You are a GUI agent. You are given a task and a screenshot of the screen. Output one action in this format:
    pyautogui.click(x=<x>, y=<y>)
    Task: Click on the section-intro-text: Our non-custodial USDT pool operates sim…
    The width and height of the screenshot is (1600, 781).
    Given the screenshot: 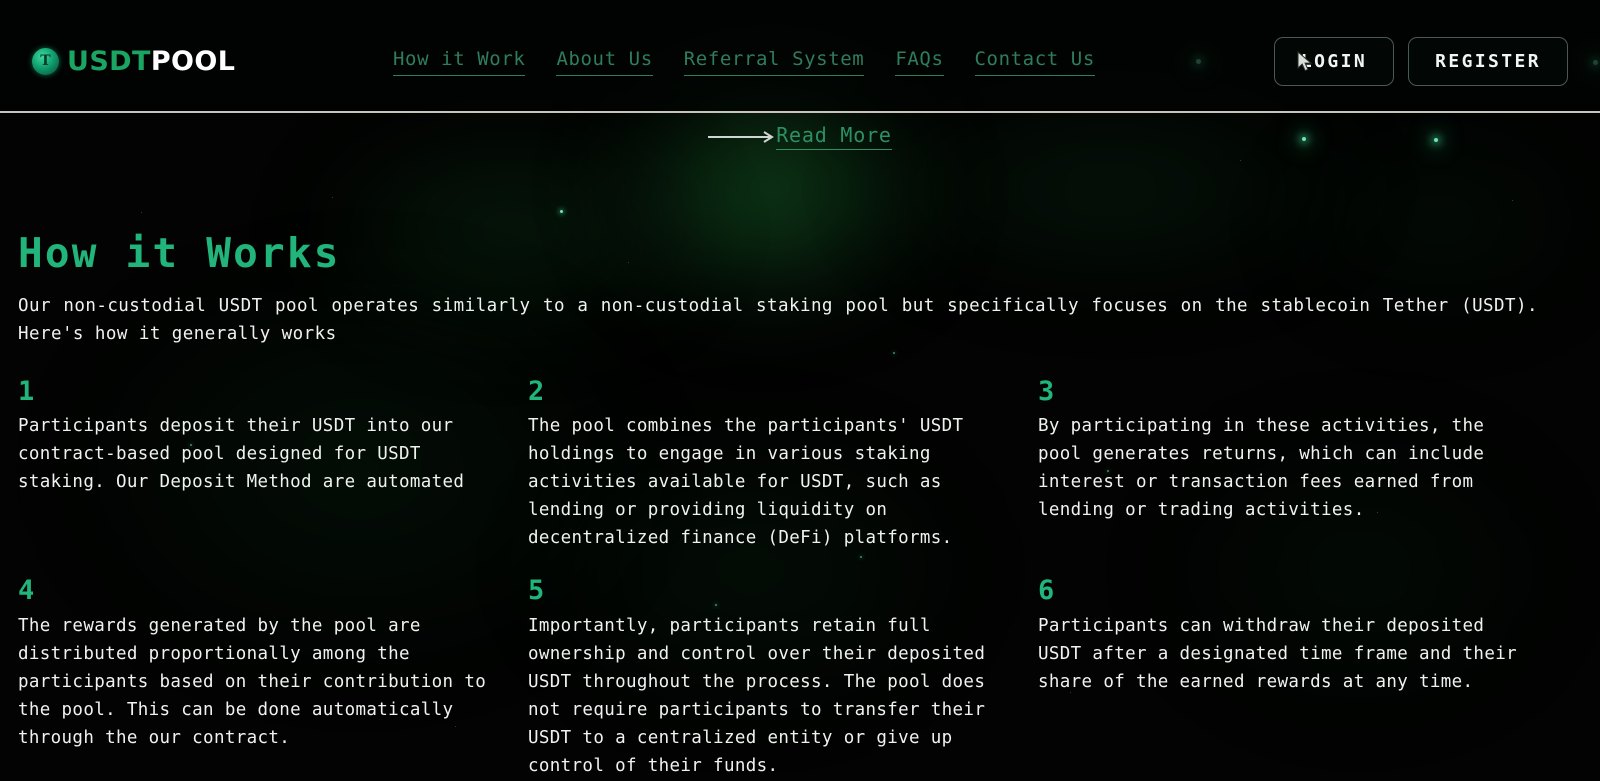 What is the action you would take?
    pyautogui.click(x=778, y=320)
    